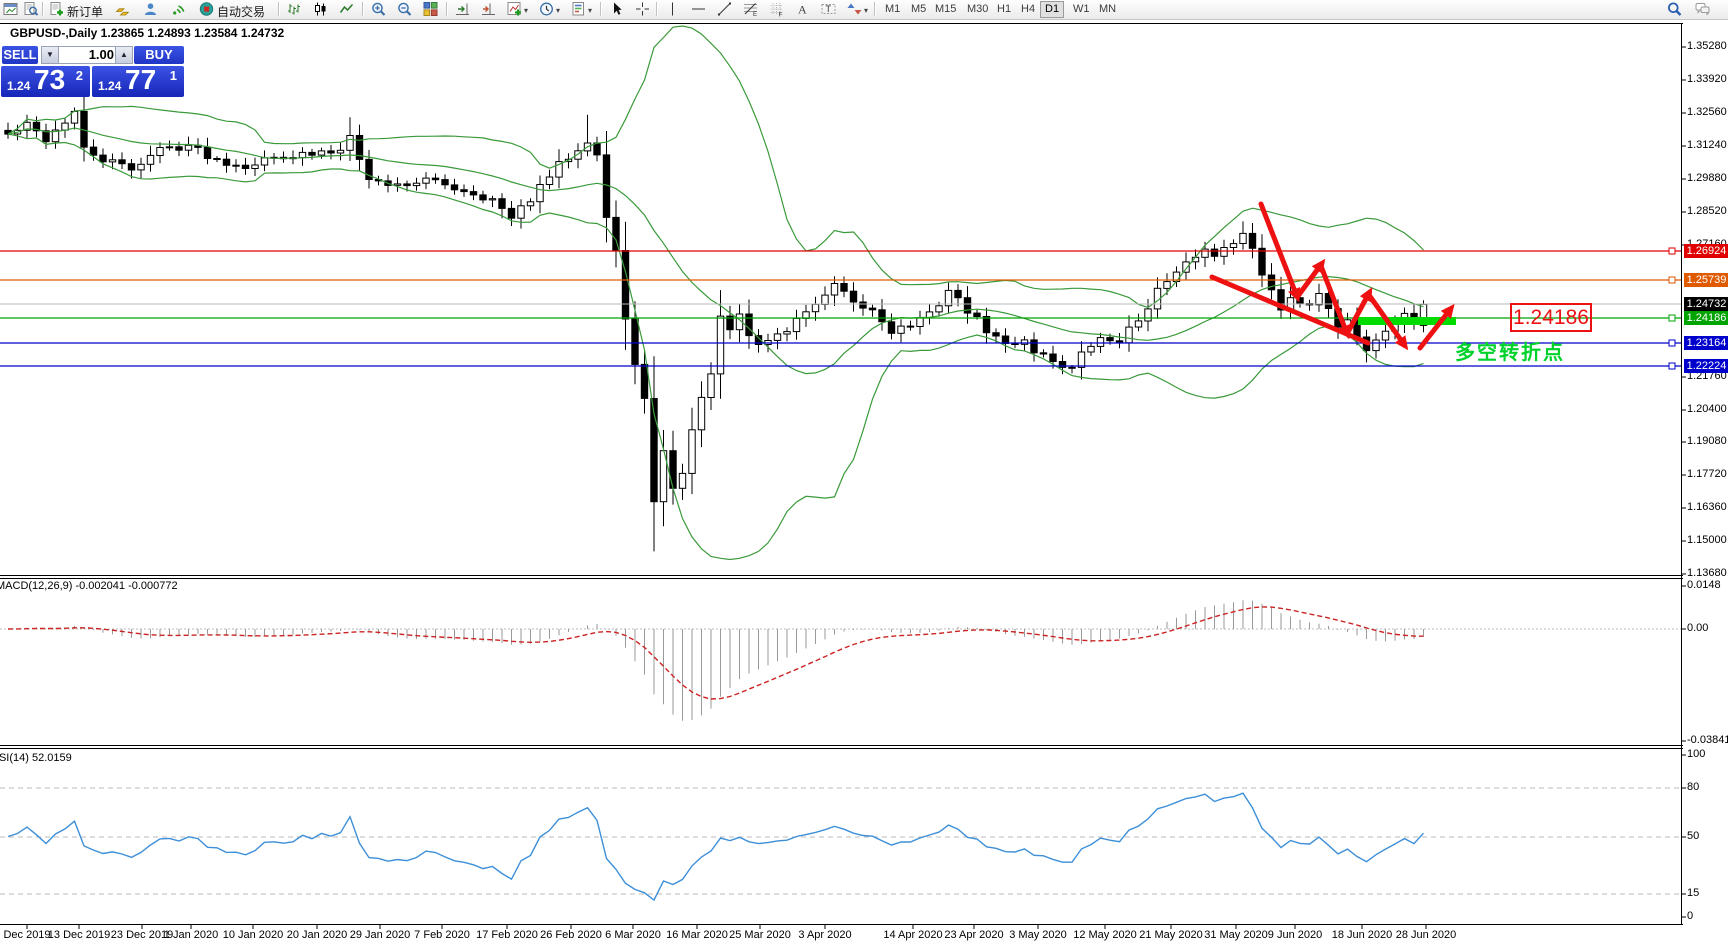  What do you see at coordinates (253, 935) in the screenshot?
I see `date-label: 10 Jan 2020` at bounding box center [253, 935].